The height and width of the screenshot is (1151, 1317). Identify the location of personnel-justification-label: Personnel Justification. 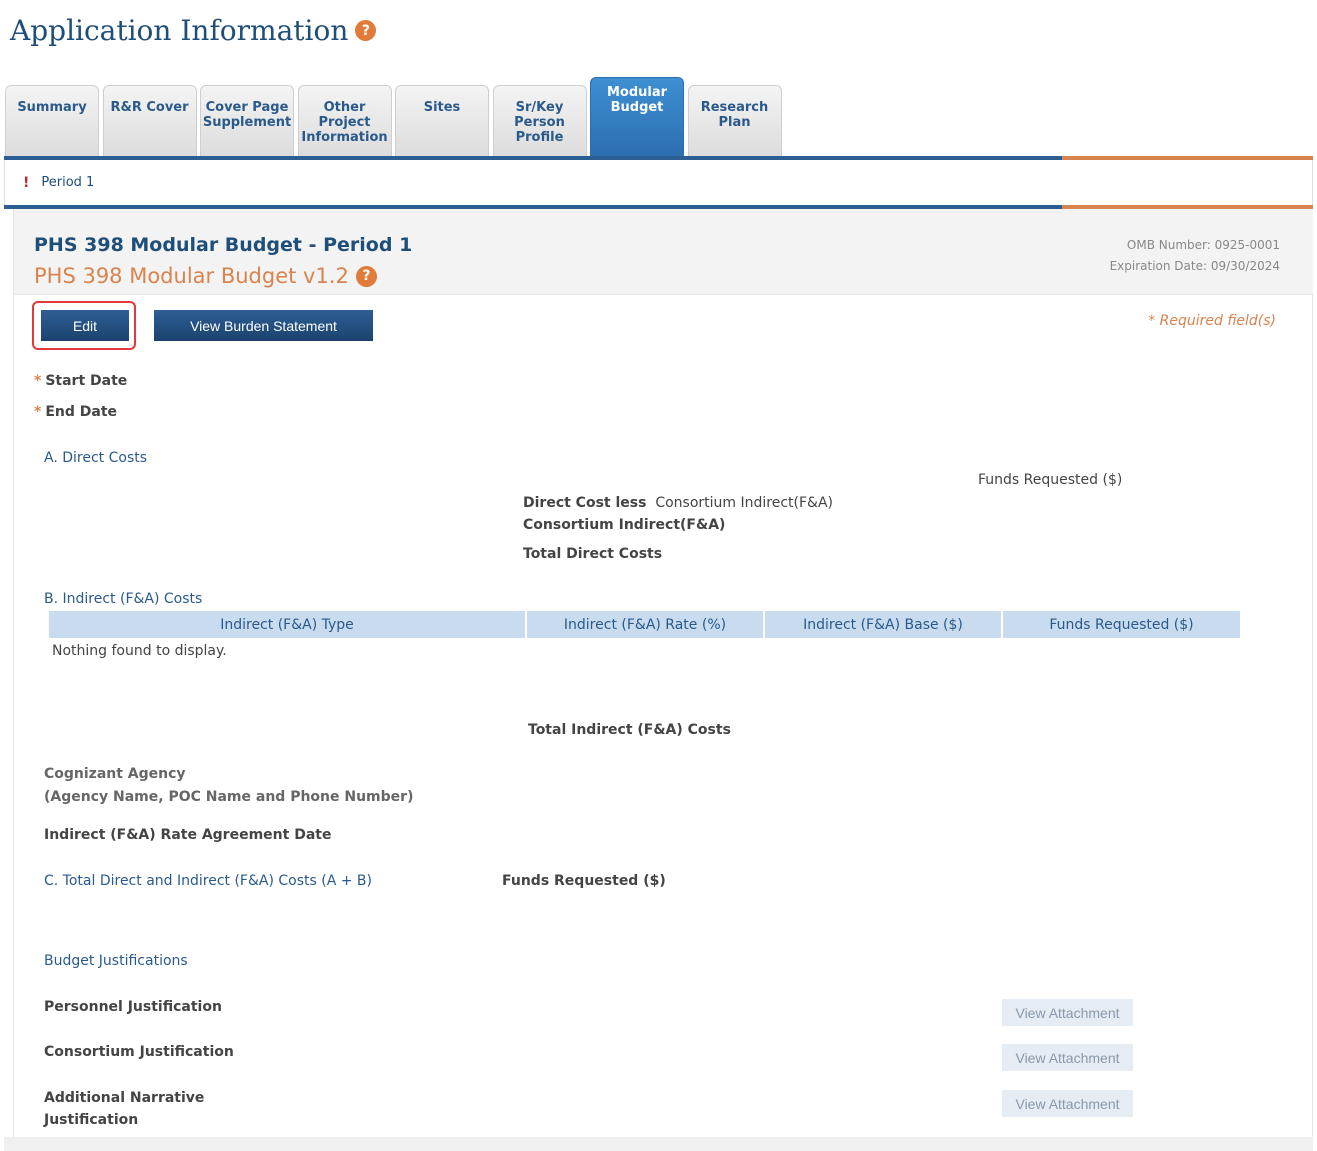
(133, 1007).